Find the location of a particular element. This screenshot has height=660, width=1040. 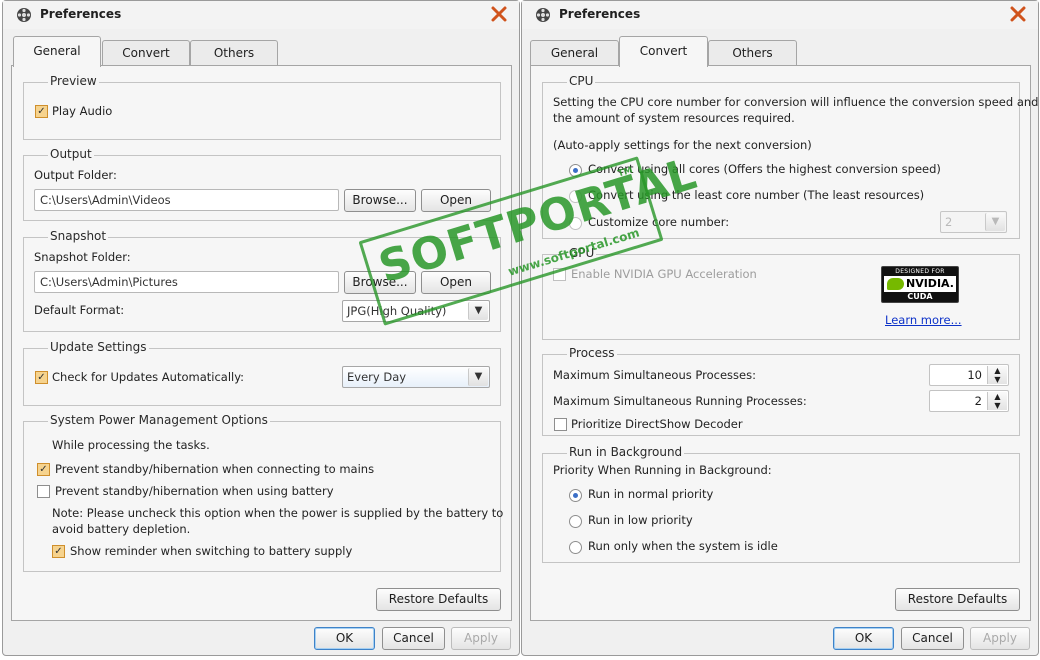

badge-bottom-text: CUDA is located at coordinates (920, 296).